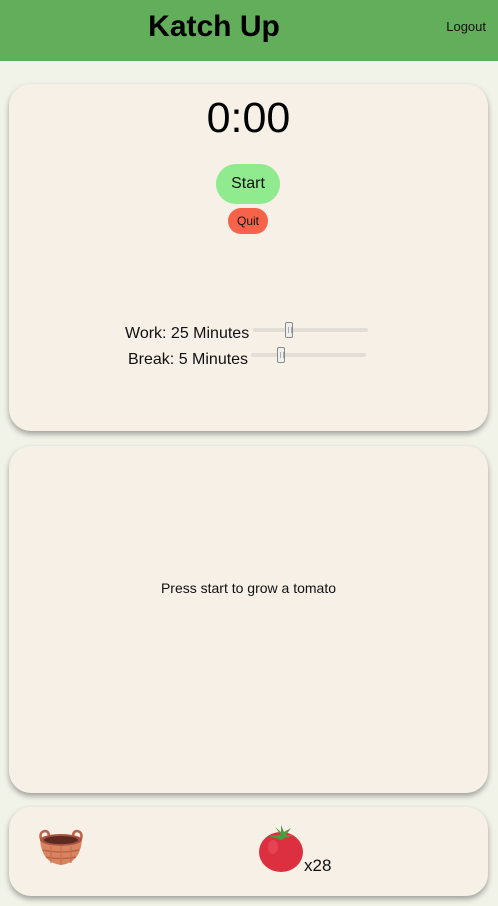 The image size is (498, 906). What do you see at coordinates (187, 333) in the screenshot?
I see `work-slider-label: Work: 25 Minutes` at bounding box center [187, 333].